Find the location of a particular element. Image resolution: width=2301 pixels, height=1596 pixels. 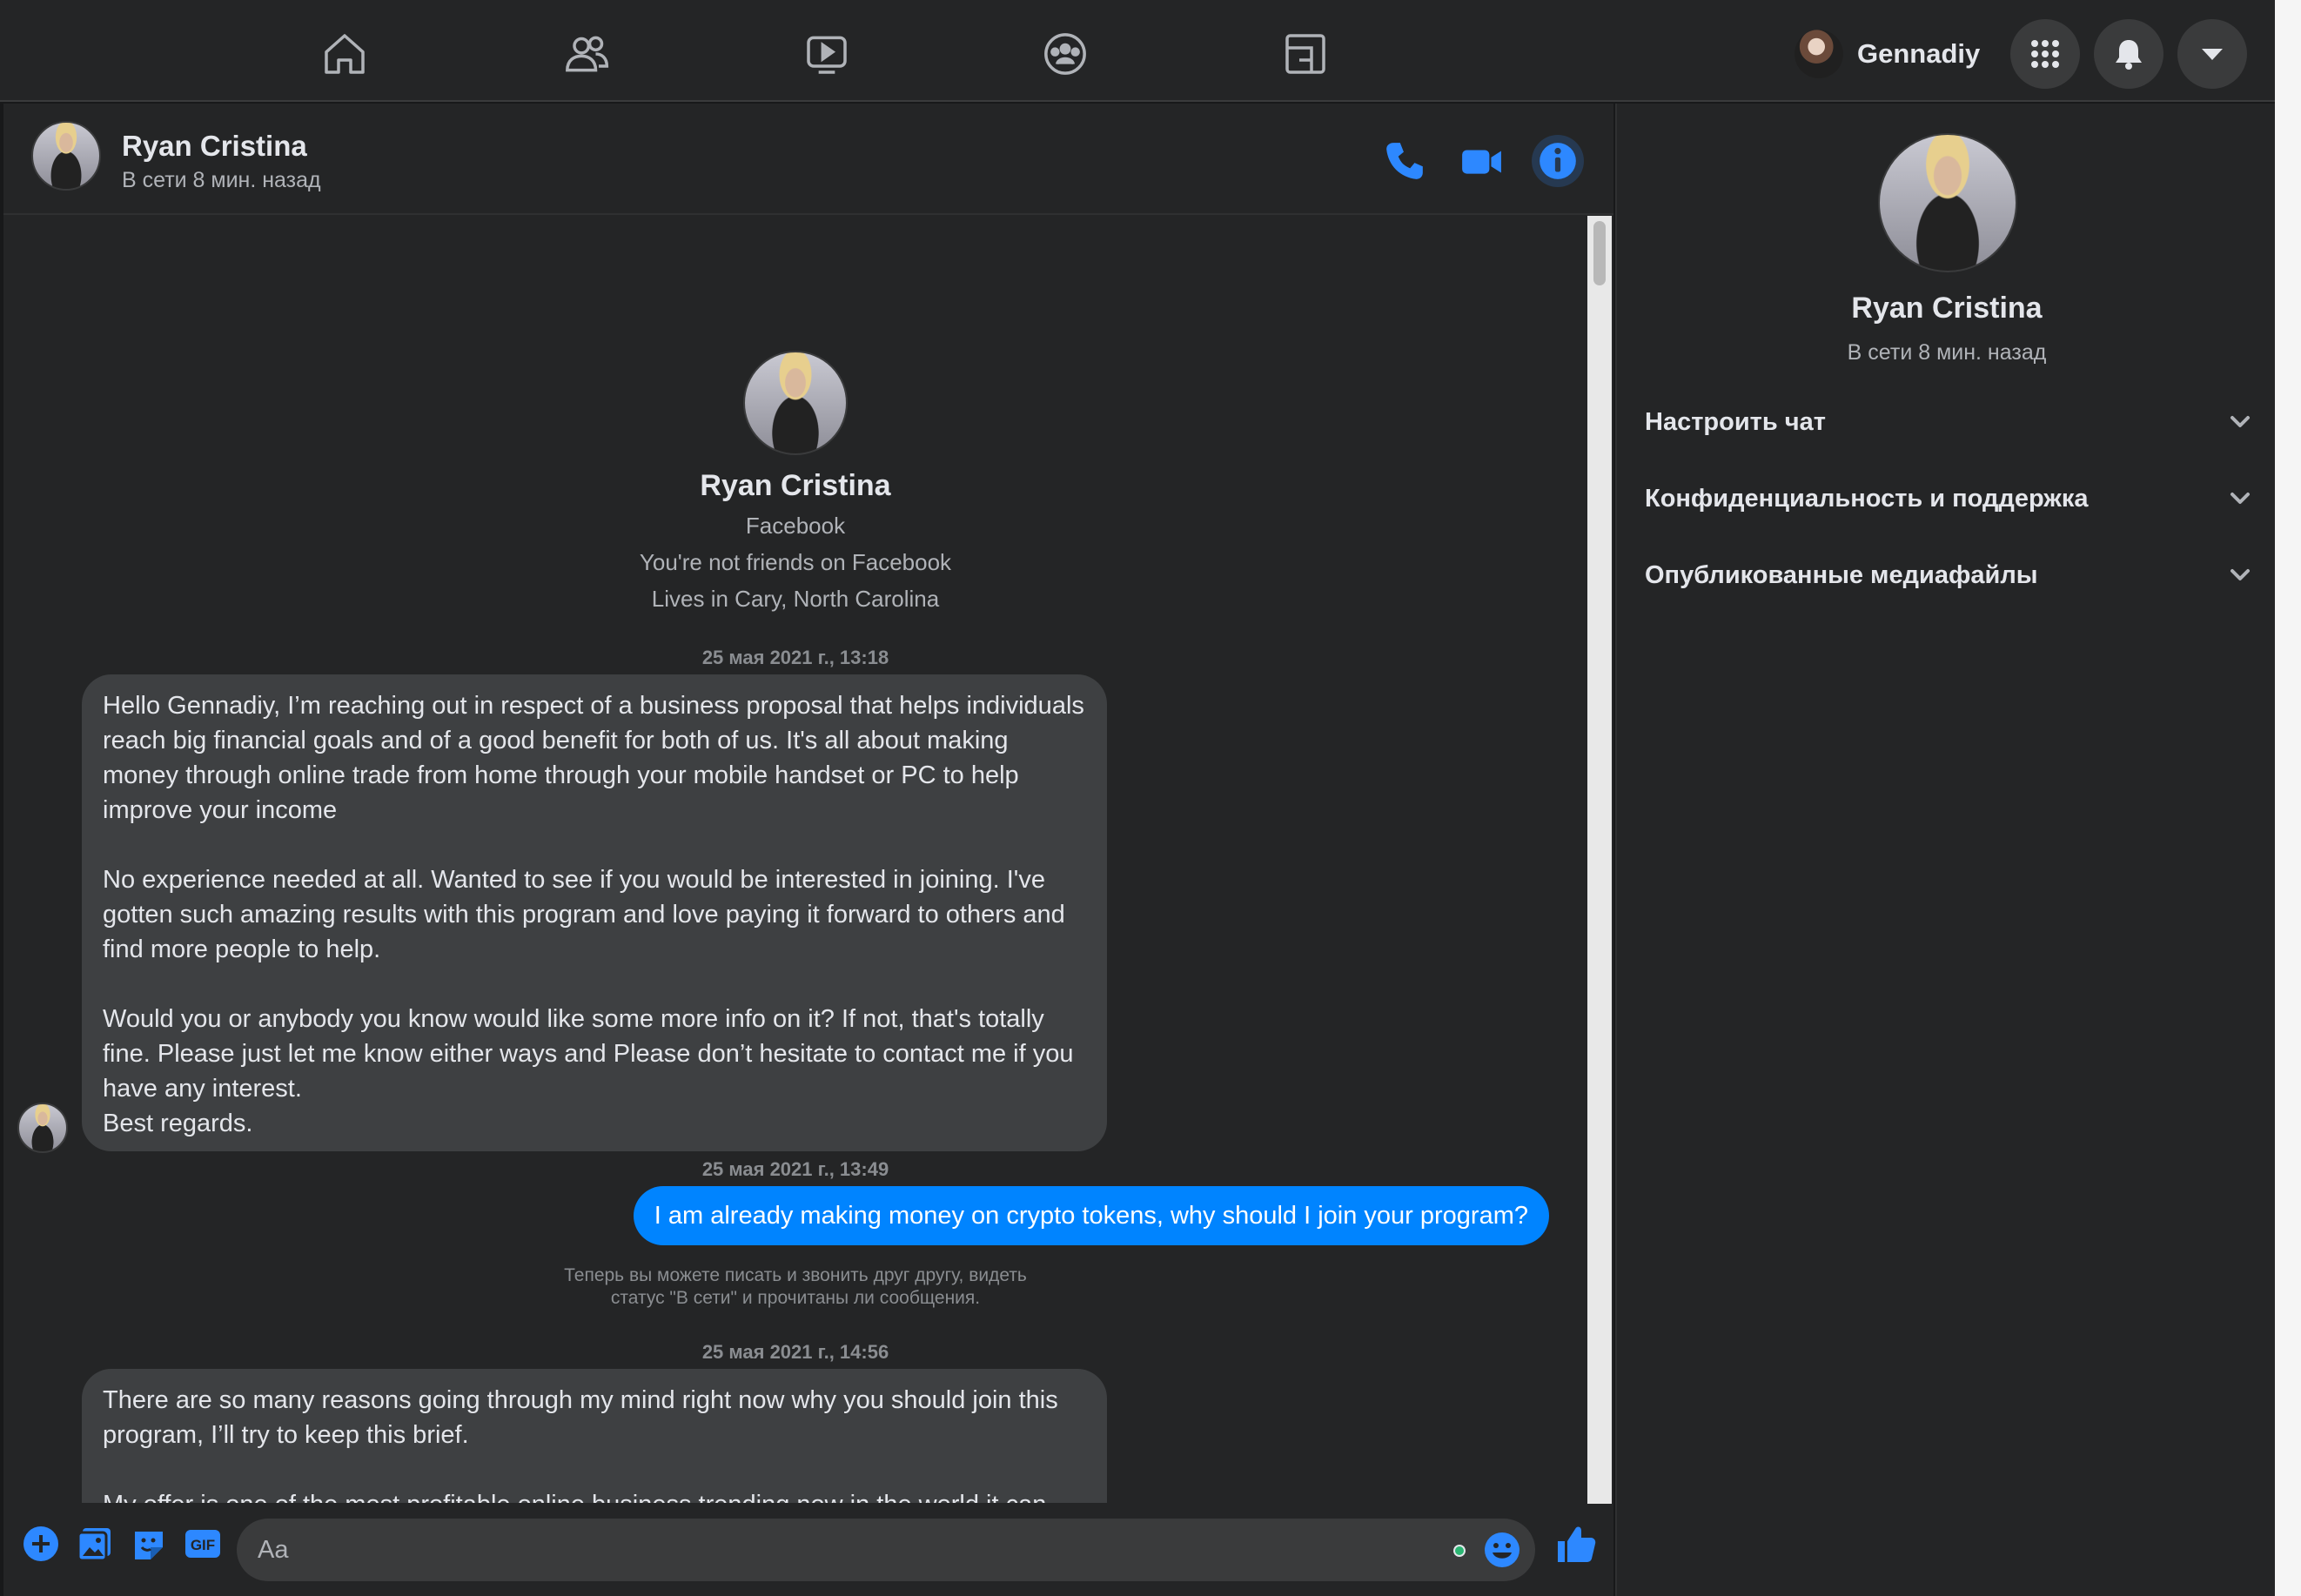

message-input-container is located at coordinates (886, 1550).